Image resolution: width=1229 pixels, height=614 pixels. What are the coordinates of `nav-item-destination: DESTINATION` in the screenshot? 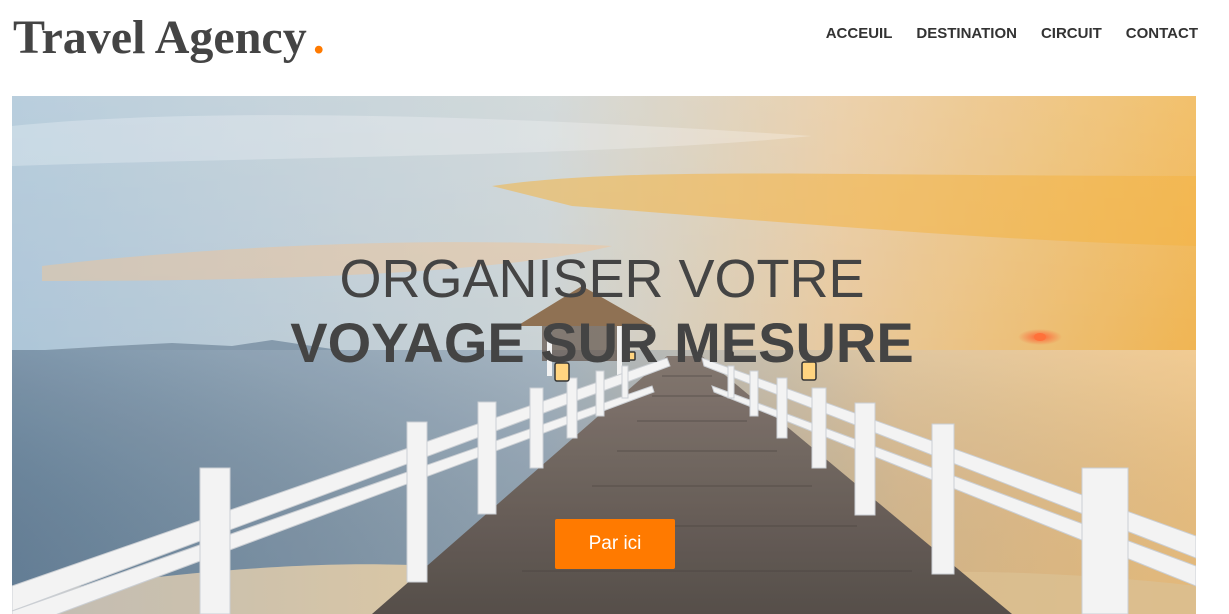 It's located at (966, 34).